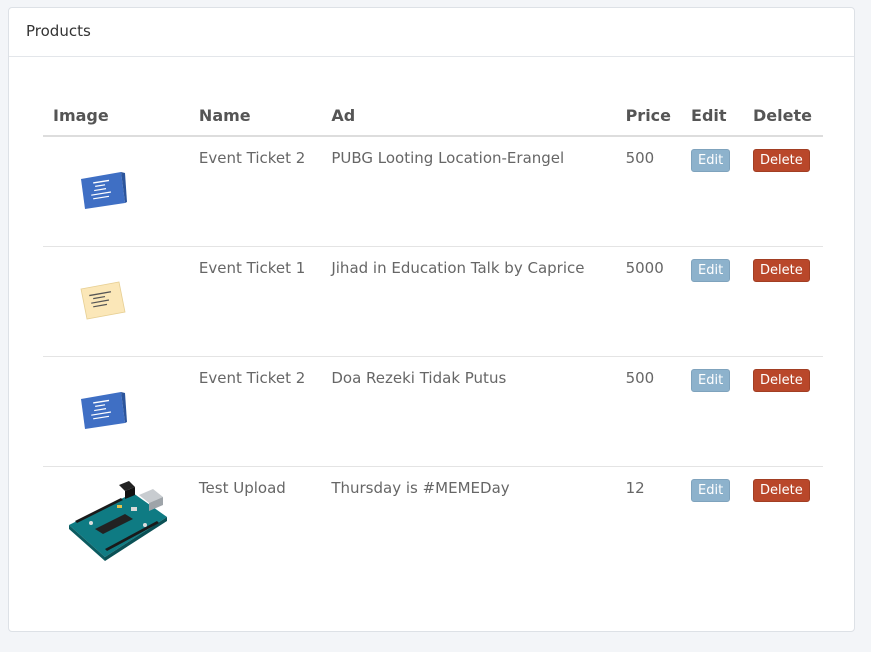 This screenshot has height=652, width=871. I want to click on header-edit: Edit, so click(712, 116).